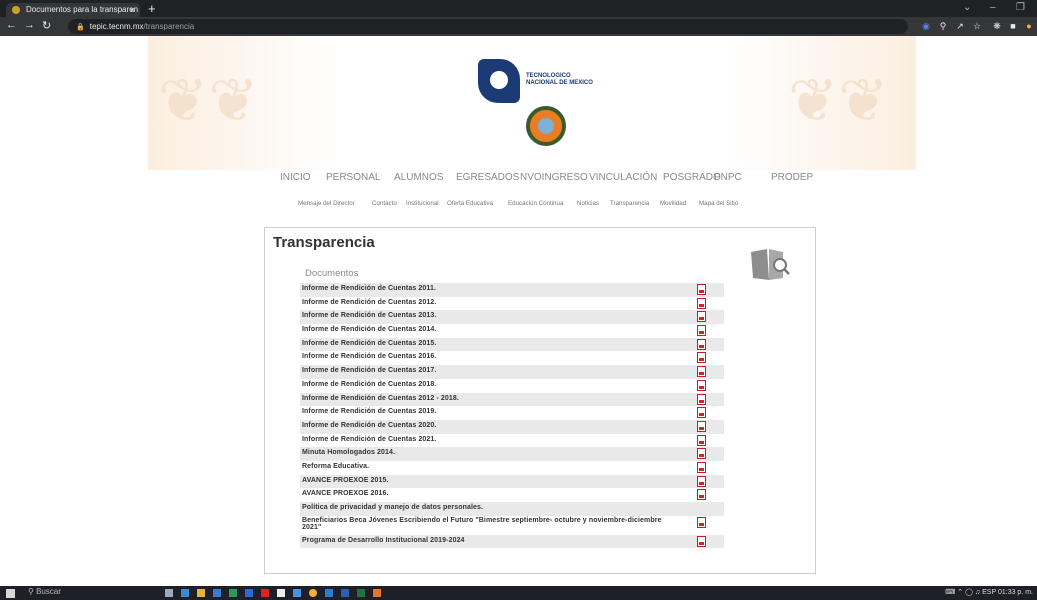  Describe the element at coordinates (369, 370) in the screenshot. I see `document-link: Informe de Rendición de Cuentas 2017.` at that location.